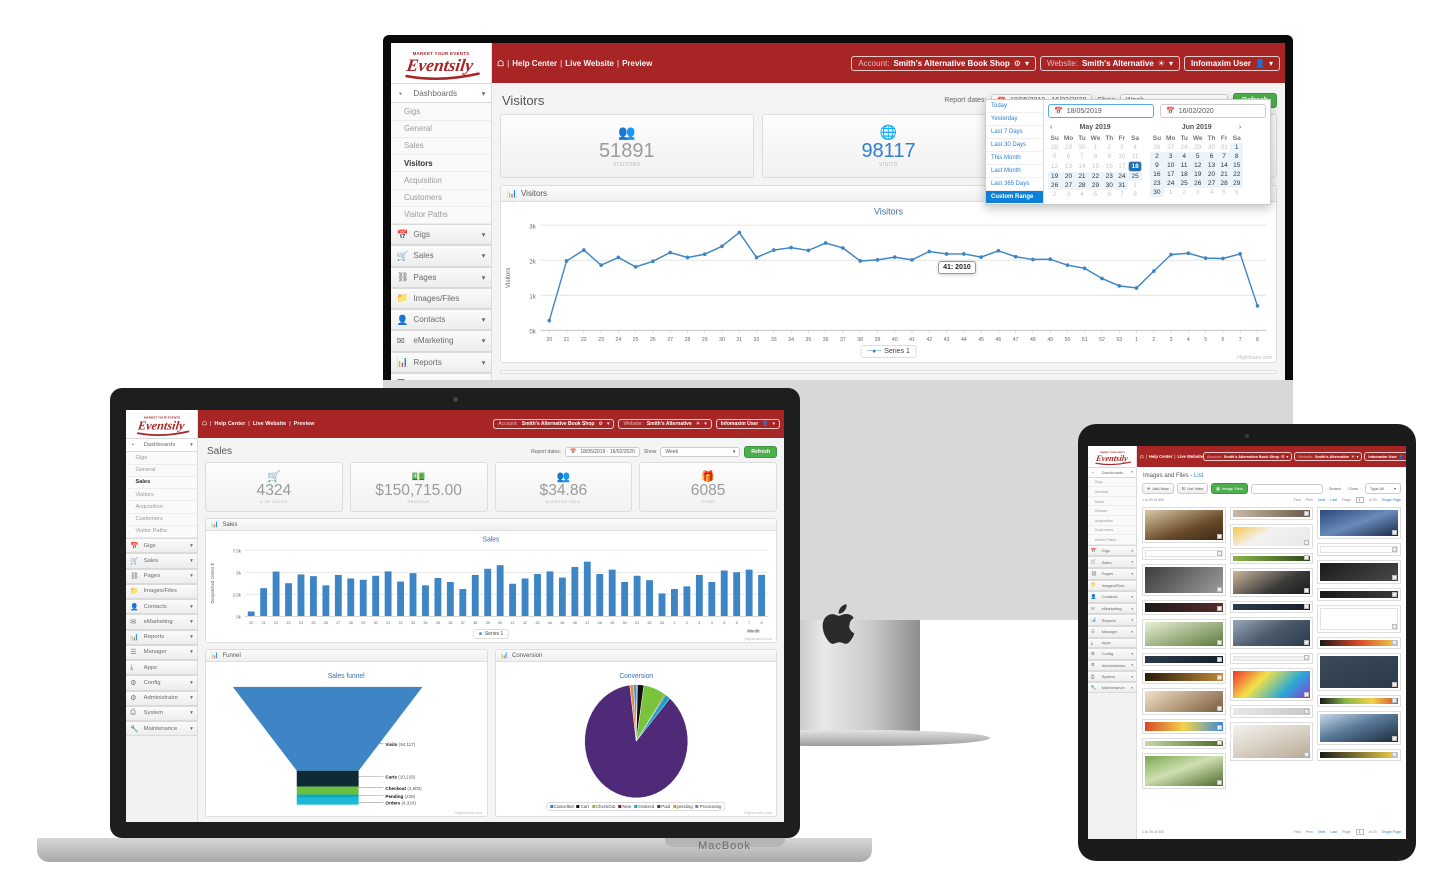 The height and width of the screenshot is (881, 1449). Describe the element at coordinates (1014, 145) in the screenshot. I see `date-preset-last-30-days: Last 30 Days` at that location.